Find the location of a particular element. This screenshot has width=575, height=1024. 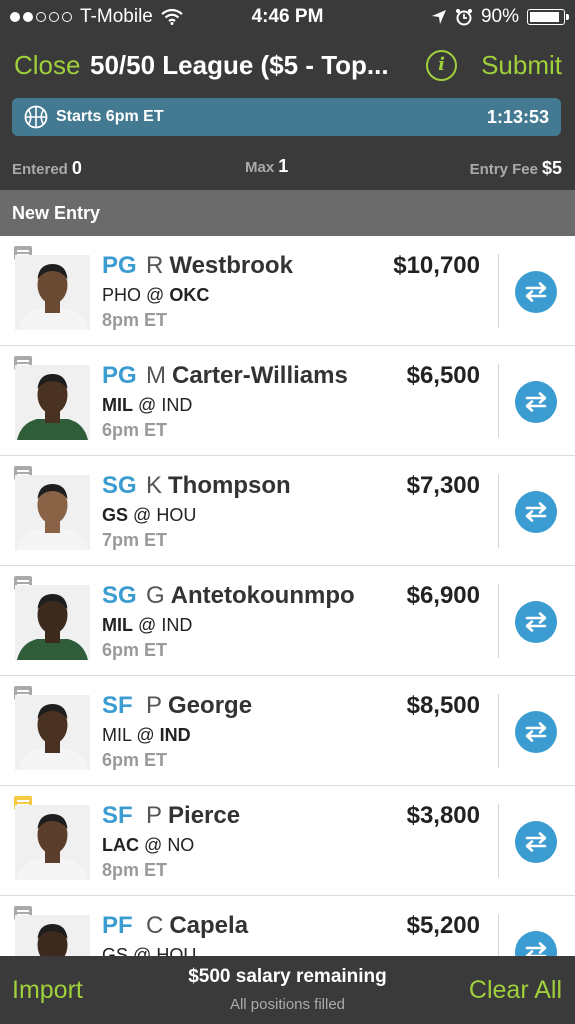

player-name: M Carter-Williams is located at coordinates (247, 376).